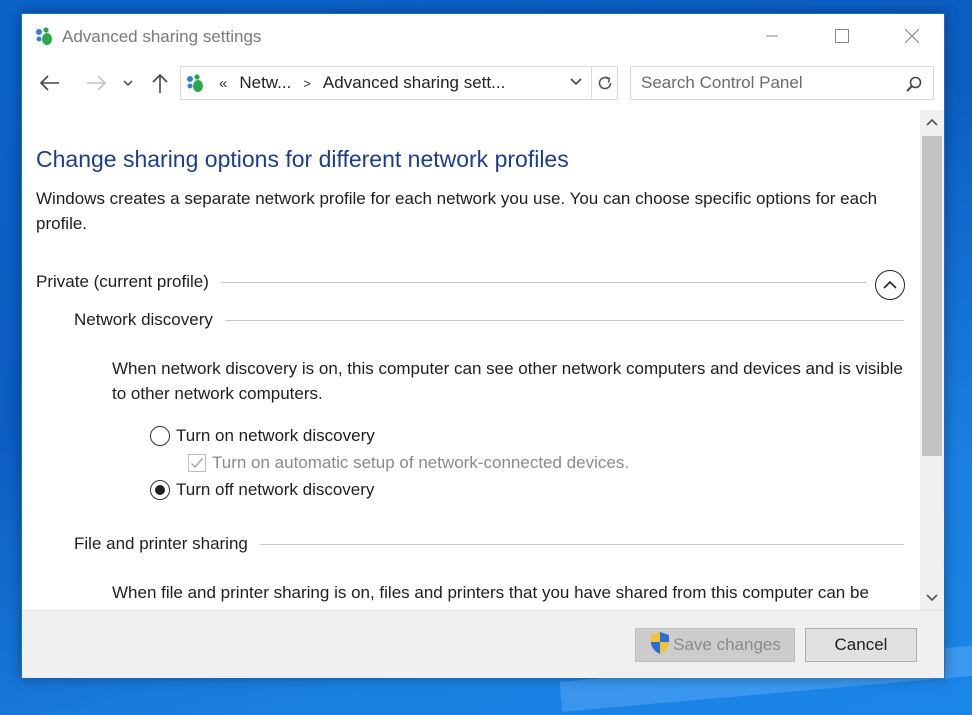  Describe the element at coordinates (275, 436) in the screenshot. I see `turn-on-discovery-label: Turn on network discovery` at that location.